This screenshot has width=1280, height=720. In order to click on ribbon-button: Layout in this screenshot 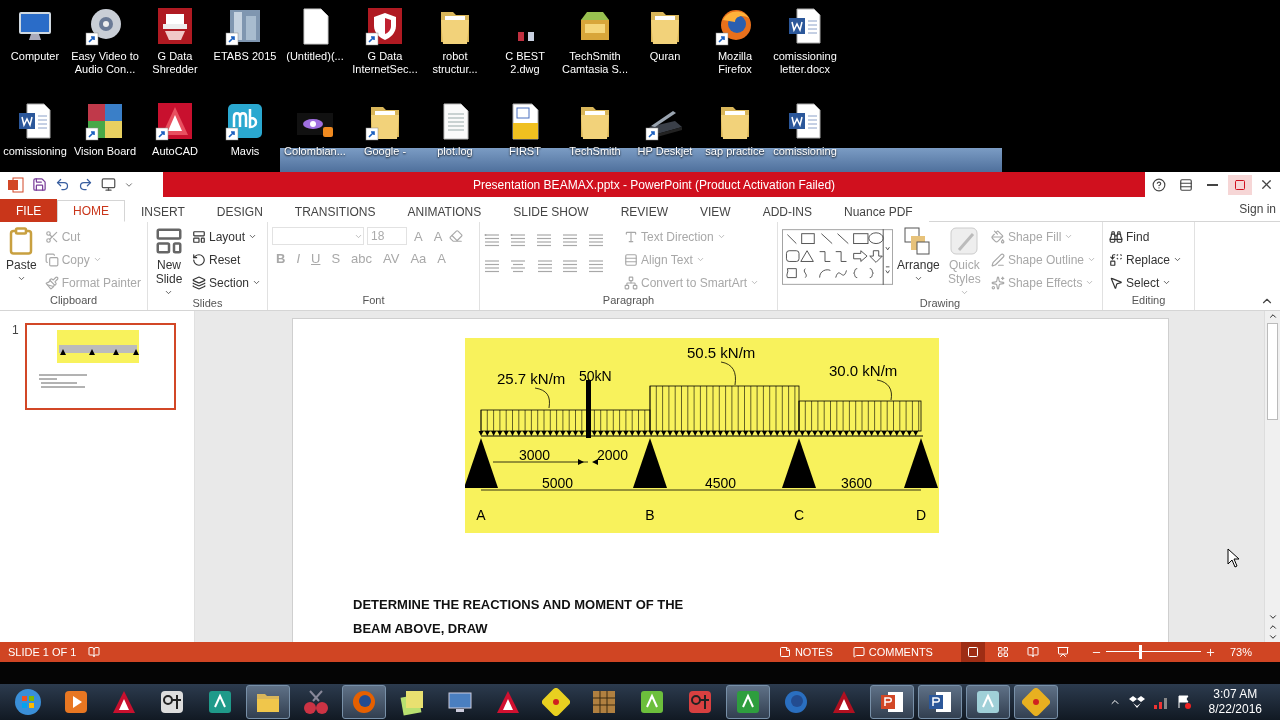, I will do `click(226, 236)`.